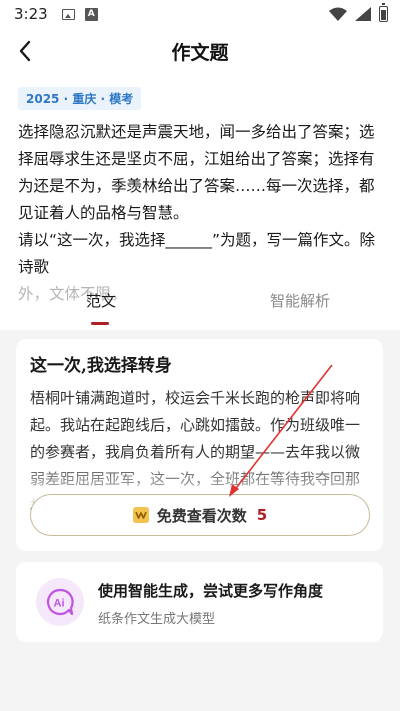 The image size is (400, 711). What do you see at coordinates (363, 14) in the screenshot?
I see `signal-icon` at bounding box center [363, 14].